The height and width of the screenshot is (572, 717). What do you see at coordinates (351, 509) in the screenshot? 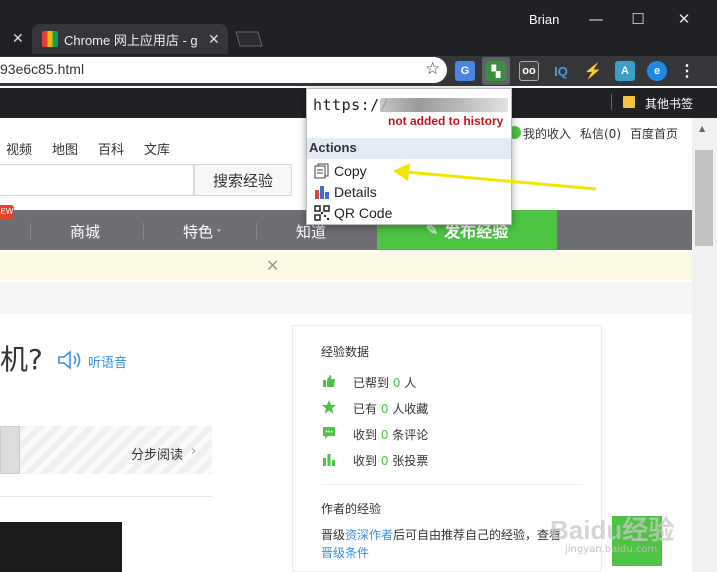
I see `author-title: 作者的经验` at bounding box center [351, 509].